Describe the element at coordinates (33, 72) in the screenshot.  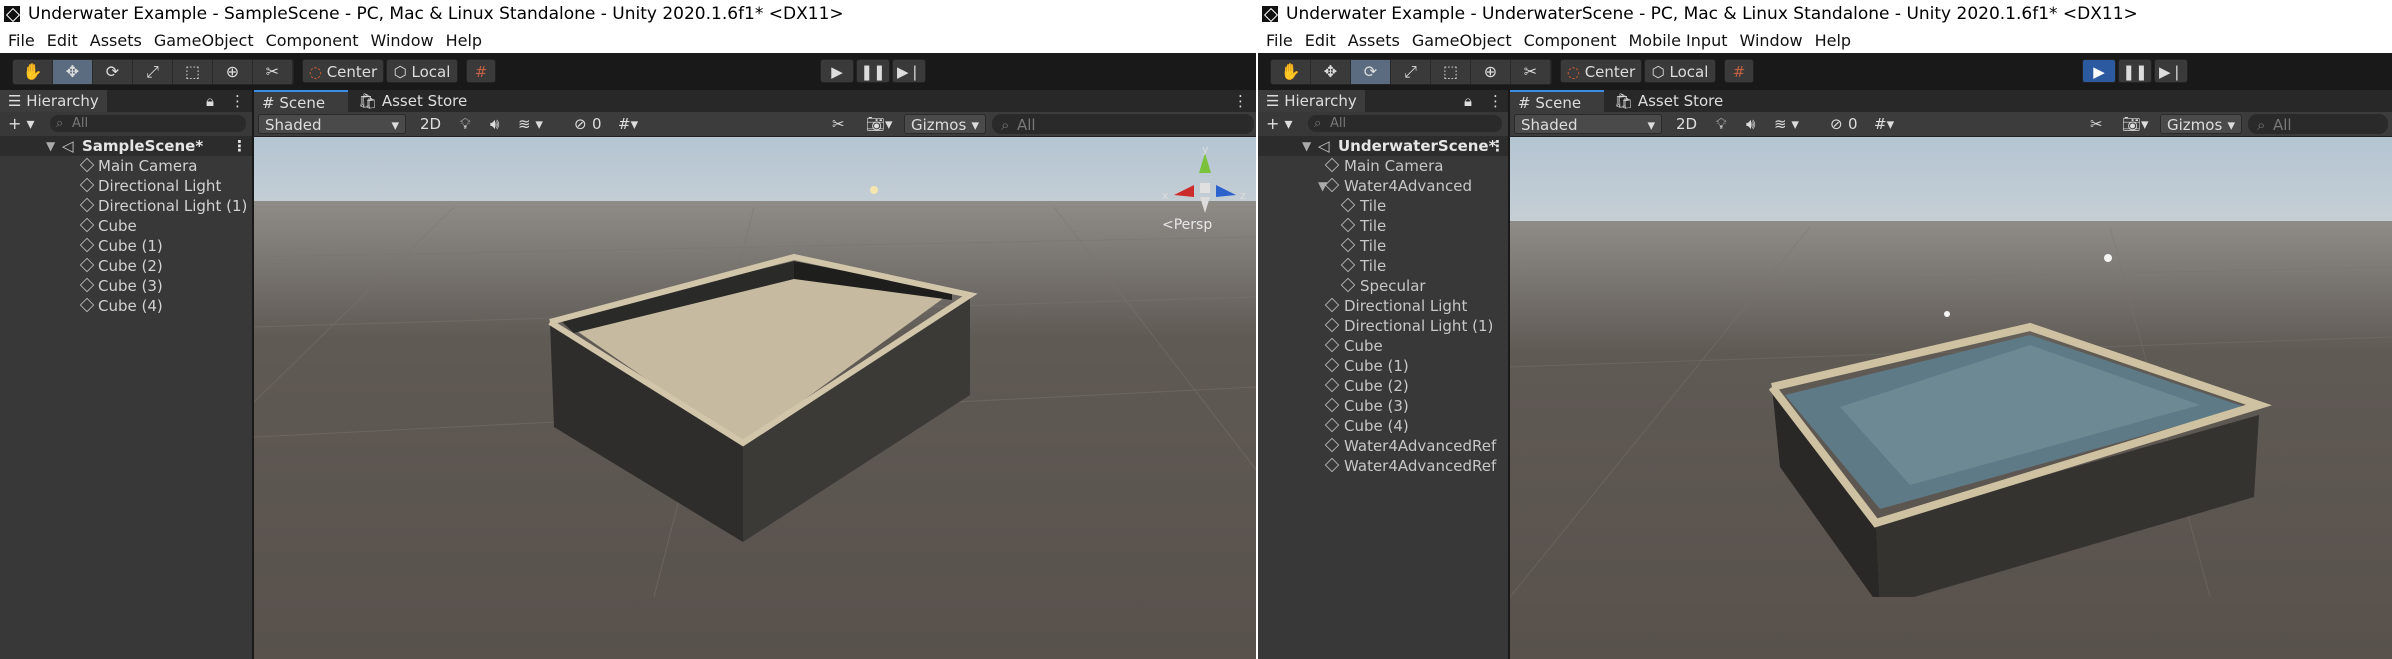
I see `hand-tool-icon: ✋` at that location.